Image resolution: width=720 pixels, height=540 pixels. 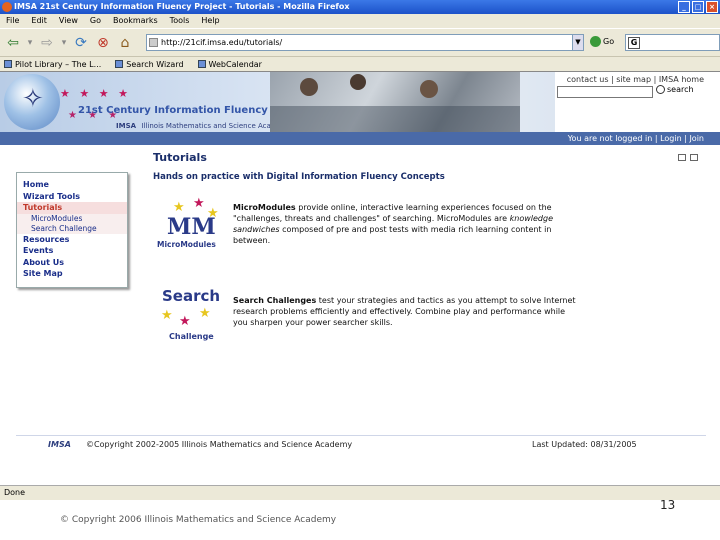 I want to click on menu-view: View, so click(x=68, y=21).